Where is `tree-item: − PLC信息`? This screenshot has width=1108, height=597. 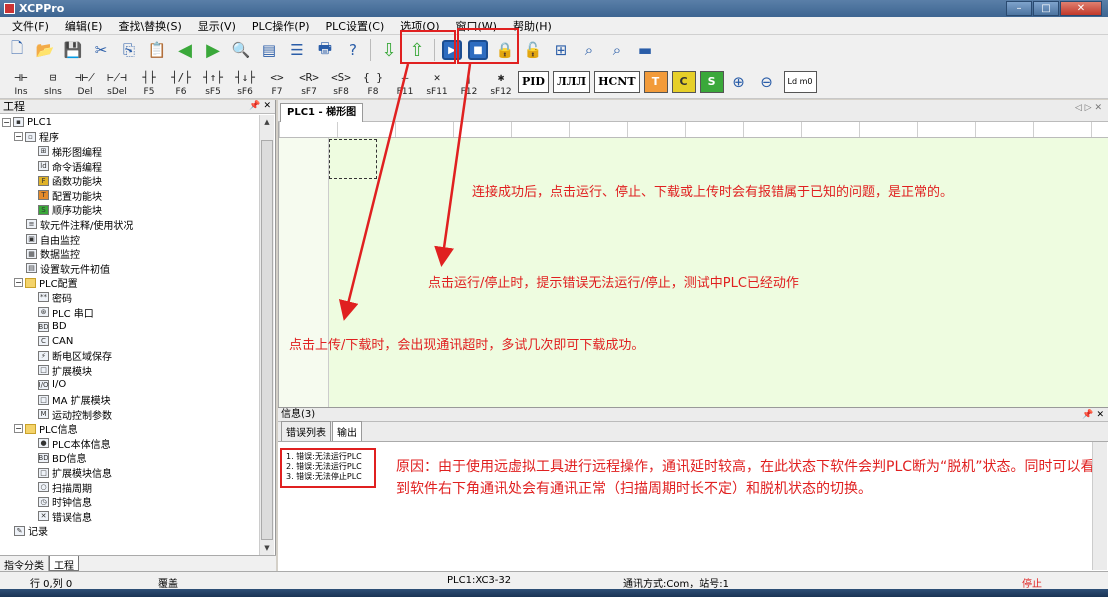
tree-item: − PLC信息 is located at coordinates (130, 428).